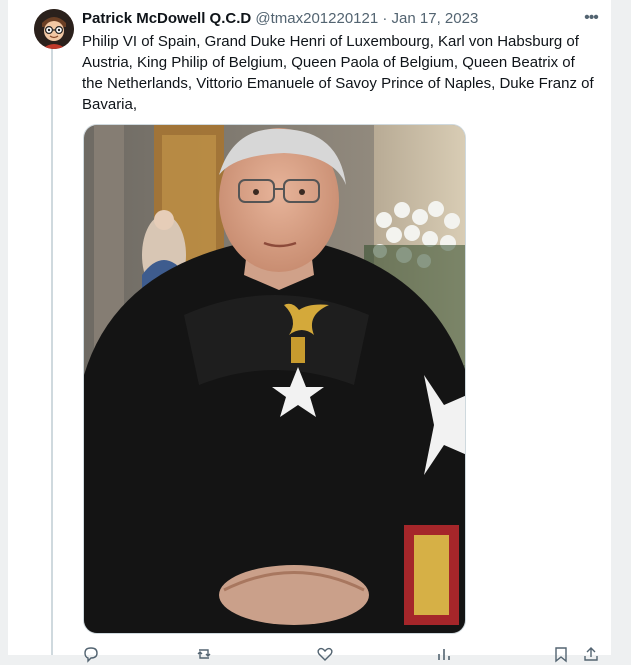 This screenshot has height=665, width=631. I want to click on views-icon, so click(444, 654).